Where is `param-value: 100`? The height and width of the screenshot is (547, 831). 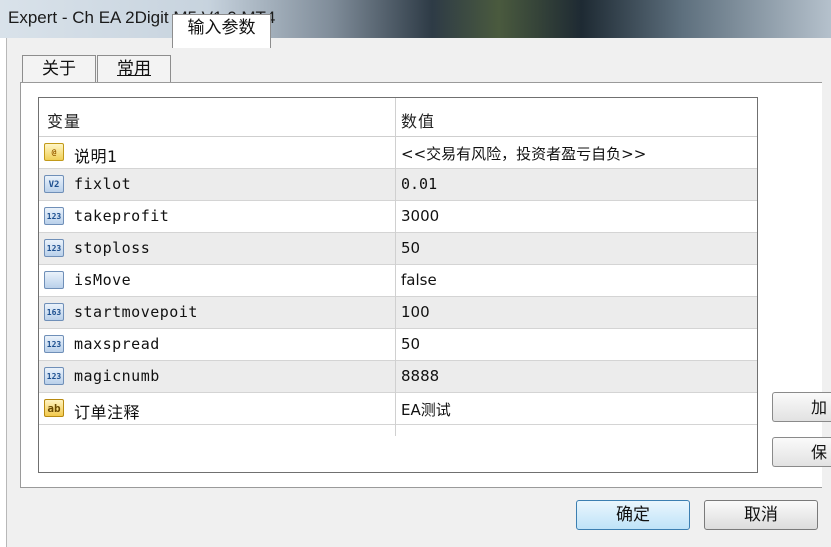
param-value: 100 is located at coordinates (415, 312).